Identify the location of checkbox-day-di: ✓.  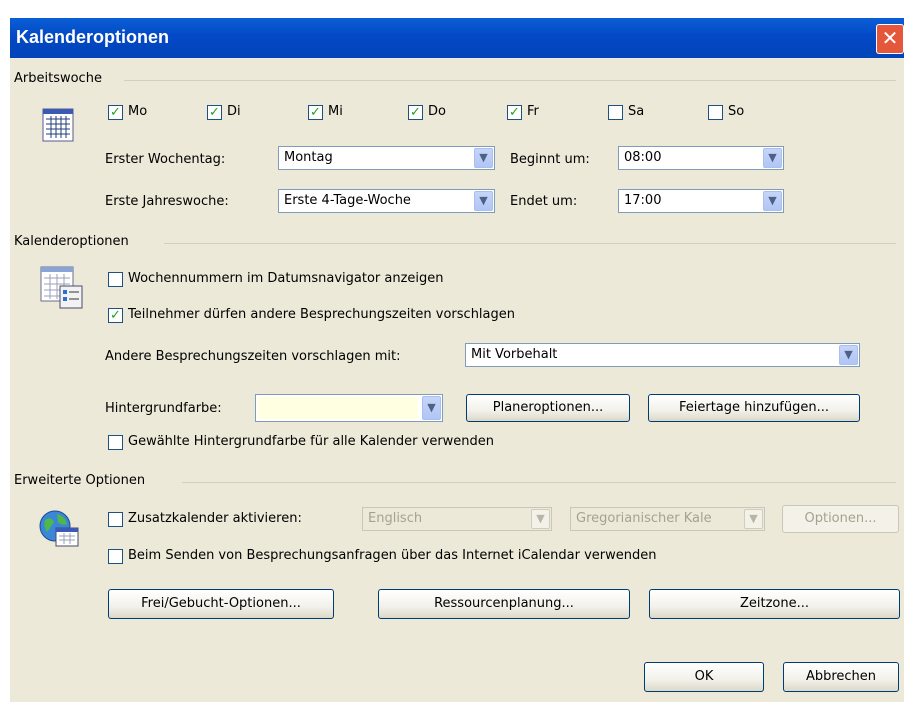
(214, 112).